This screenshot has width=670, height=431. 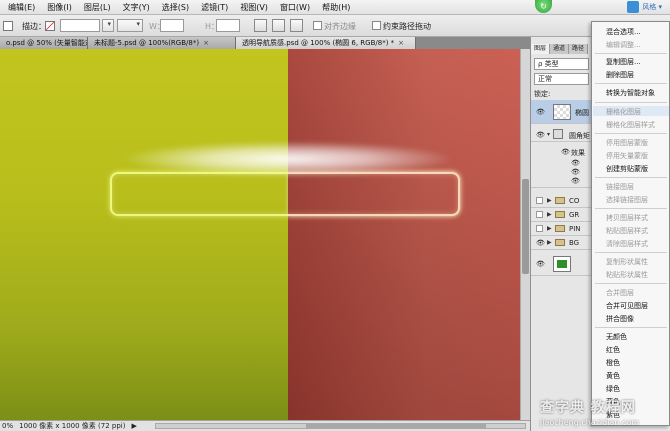 What do you see at coordinates (72, 426) in the screenshot?
I see `document-info: 1000 像素 x 1000 像素 (72 ppi)` at bounding box center [72, 426].